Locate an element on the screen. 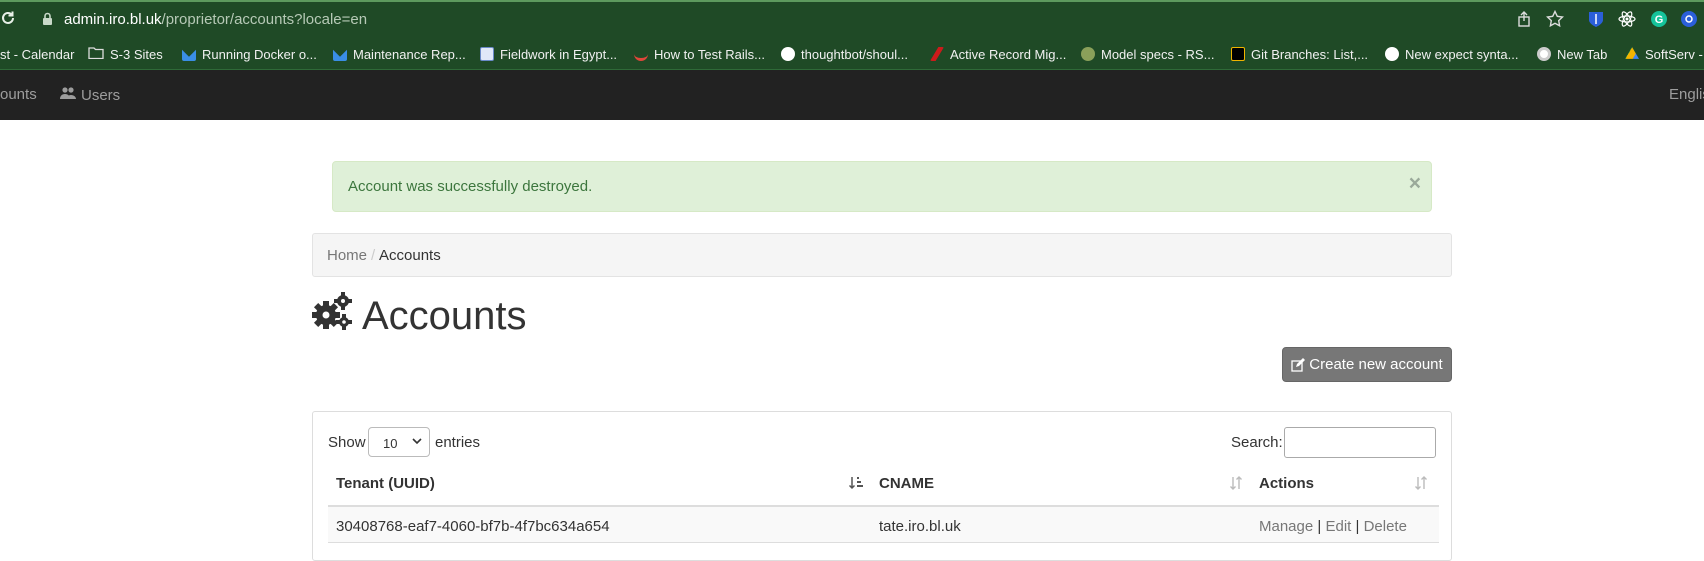 The height and width of the screenshot is (561, 1704). bookmark-label: st - Calendar is located at coordinates (37, 54).